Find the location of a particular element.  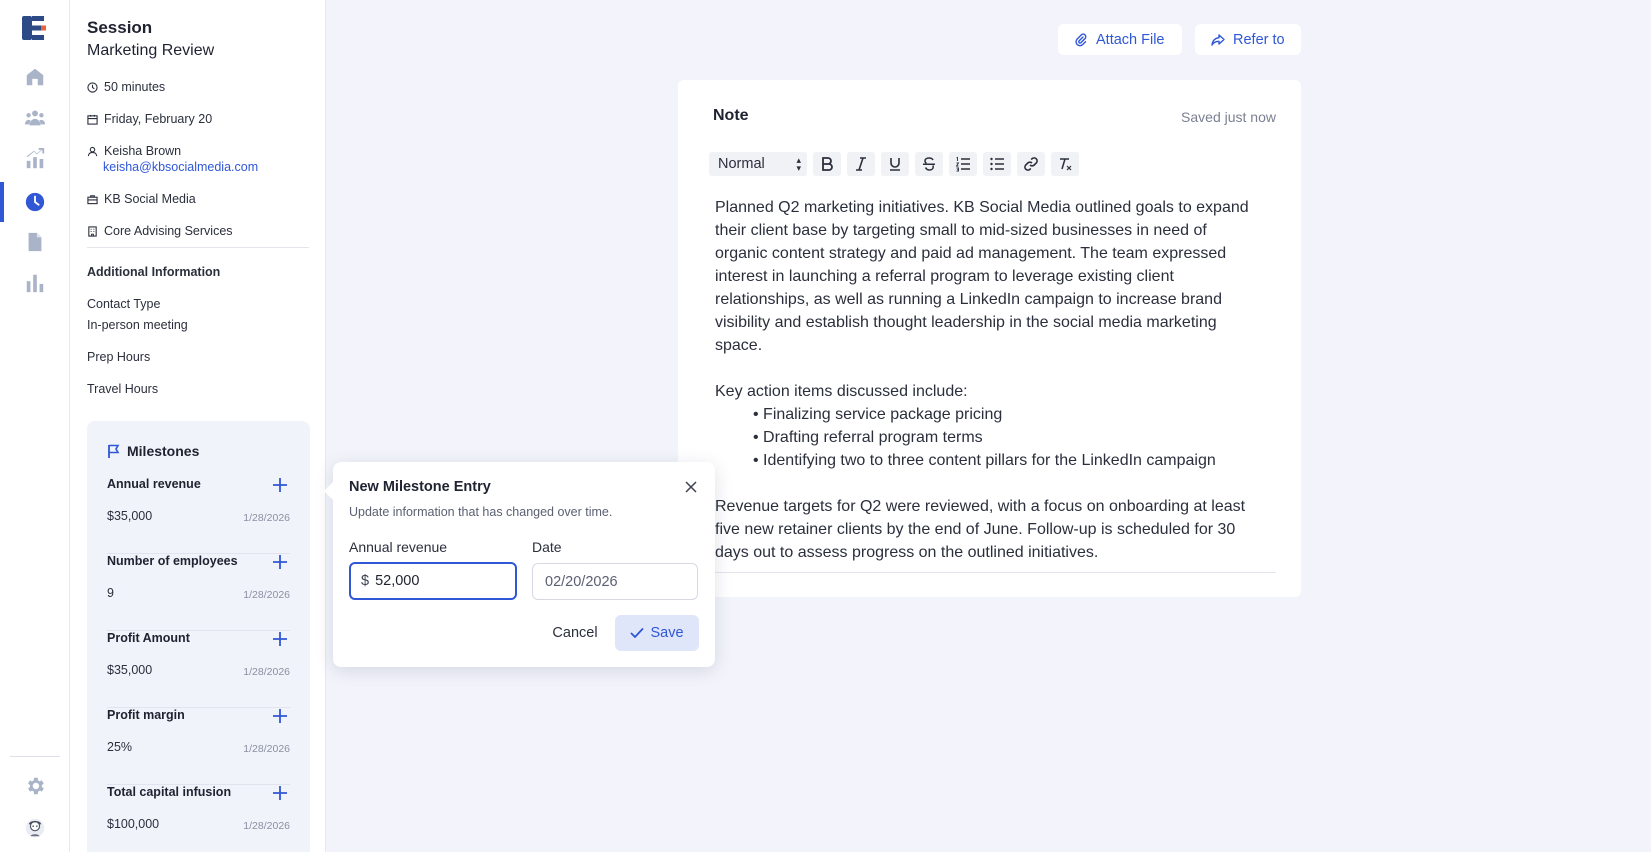

date-field is located at coordinates (615, 581).